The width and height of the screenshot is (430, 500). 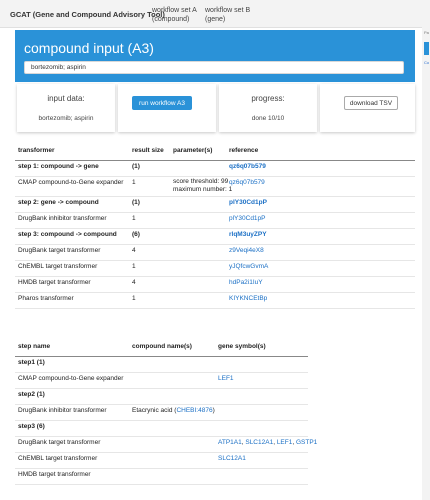 I want to click on transformer-name: DrugBank inhibitor transformer, so click(x=62, y=218).